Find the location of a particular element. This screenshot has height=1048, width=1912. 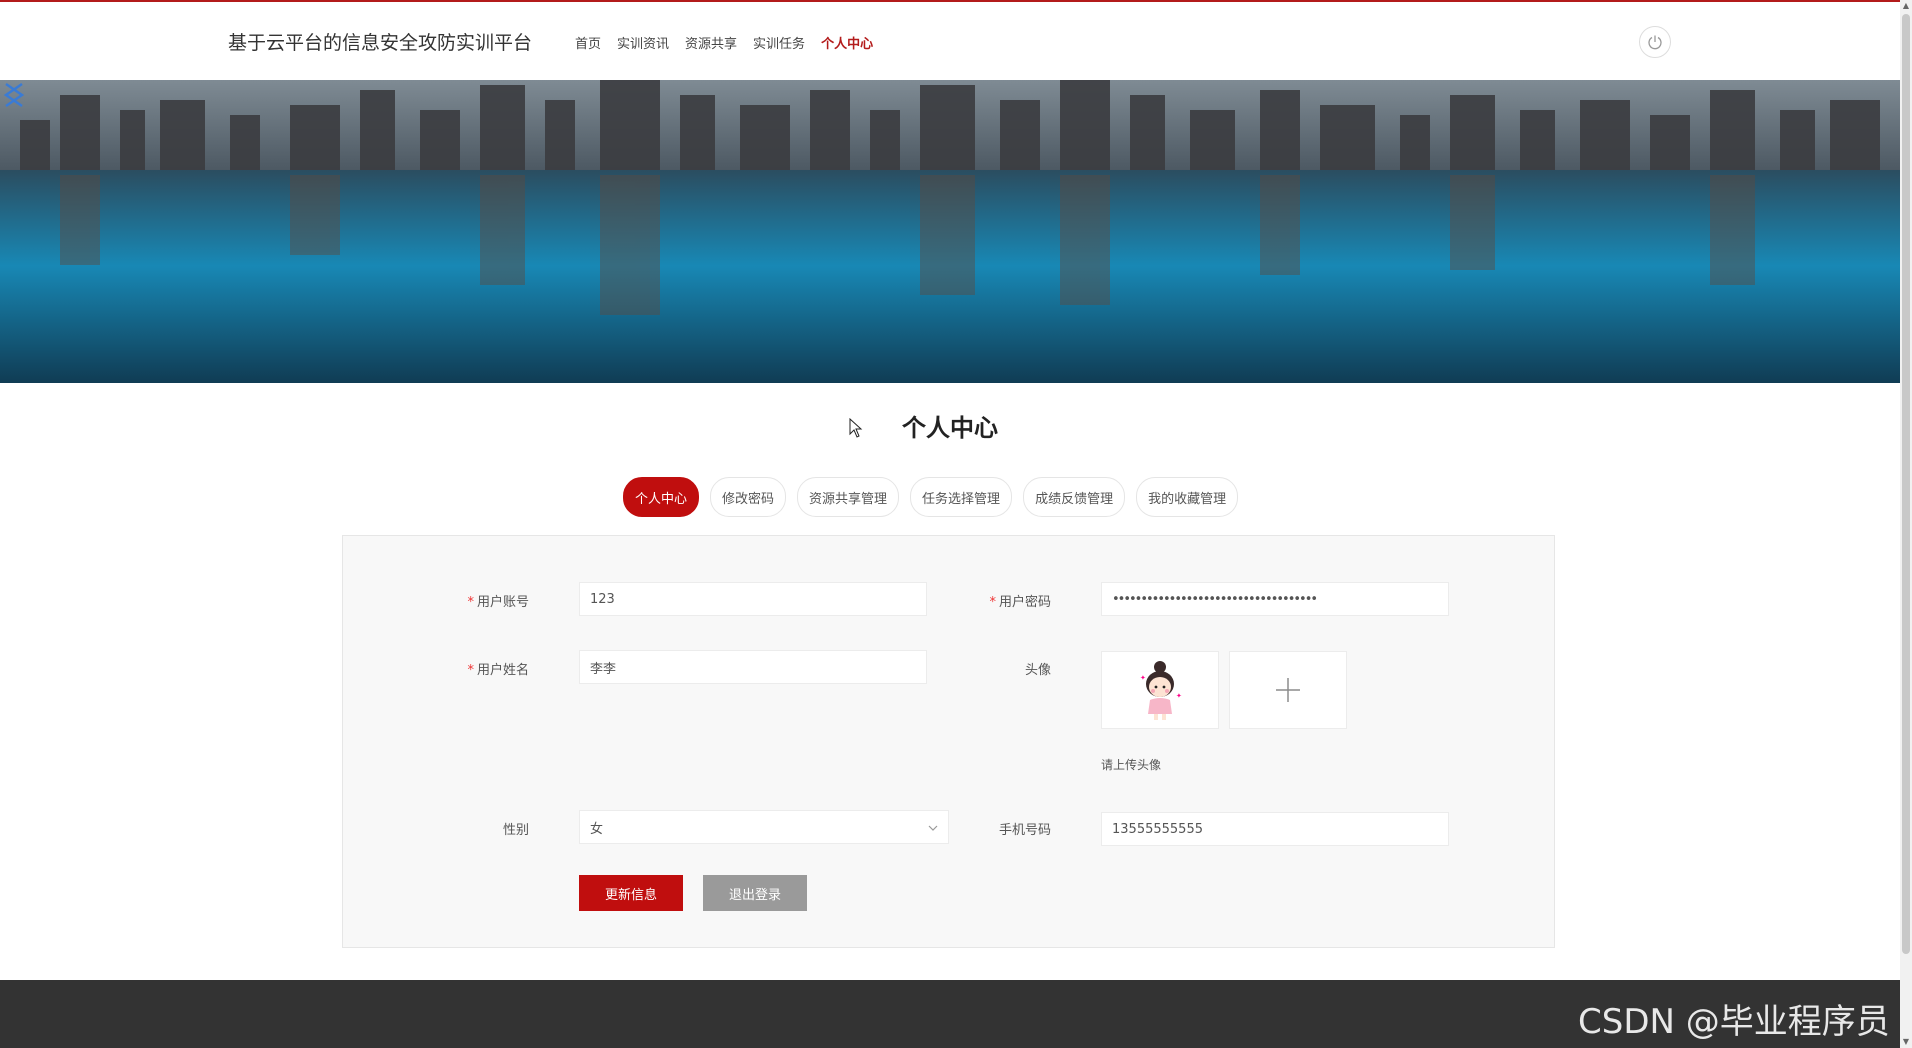

watermark: CSDN @毕业程序员 is located at coordinates (1734, 1022).